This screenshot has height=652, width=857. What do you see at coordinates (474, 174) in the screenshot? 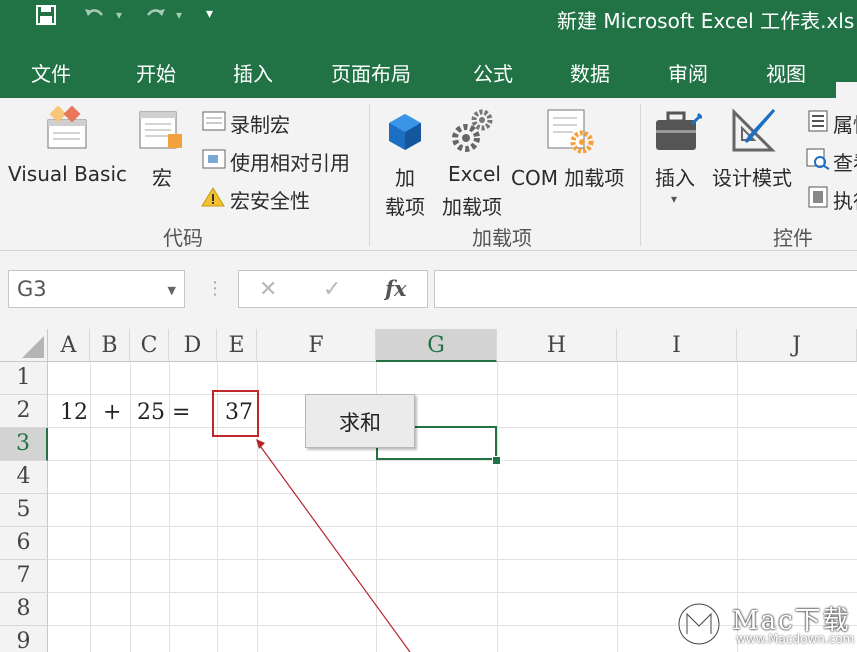
I see `excel-addins-button: Excel` at bounding box center [474, 174].